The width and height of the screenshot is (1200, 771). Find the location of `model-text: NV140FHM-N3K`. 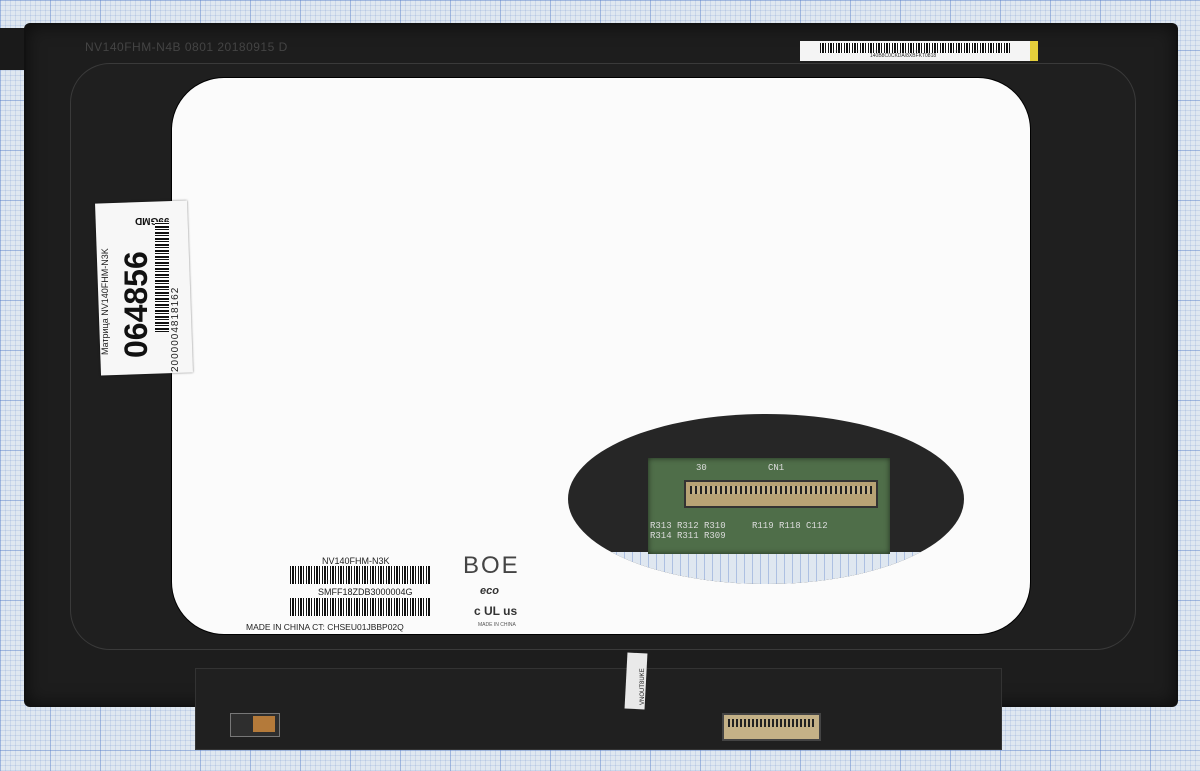

model-text: NV140FHM-N3K is located at coordinates (356, 561).